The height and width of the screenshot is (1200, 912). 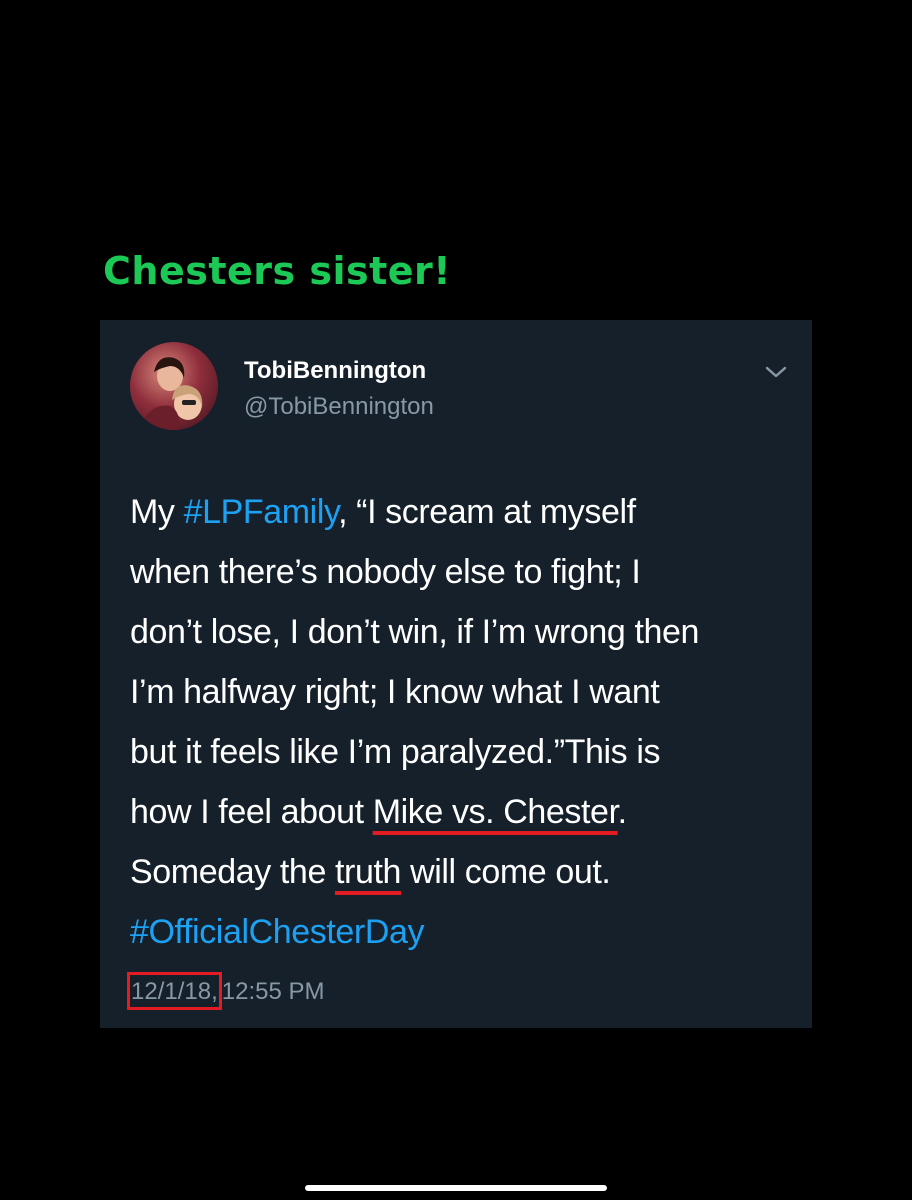 I want to click on tweet-line: #OfficialChesterDay, so click(x=465, y=932).